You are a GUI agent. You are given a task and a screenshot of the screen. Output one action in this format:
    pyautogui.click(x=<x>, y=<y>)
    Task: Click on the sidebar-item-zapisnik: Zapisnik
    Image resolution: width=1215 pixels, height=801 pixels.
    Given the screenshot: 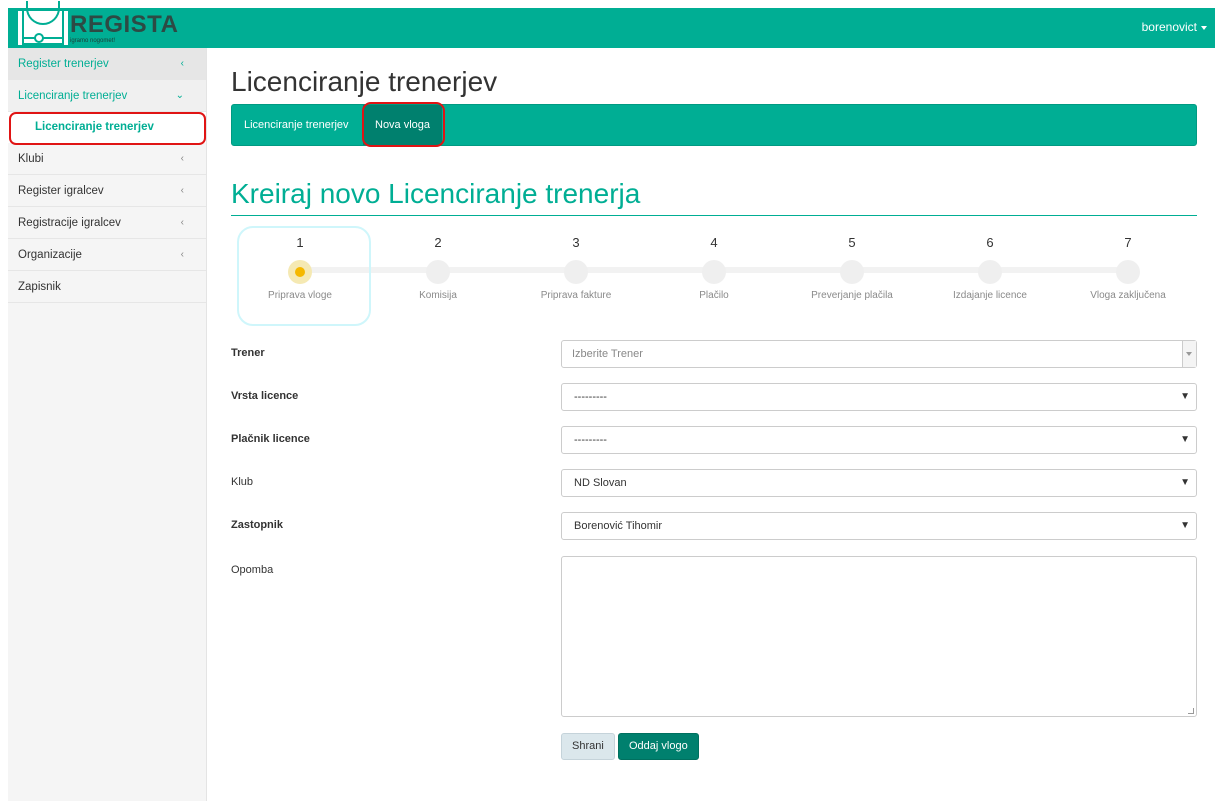 What is the action you would take?
    pyautogui.click(x=107, y=287)
    